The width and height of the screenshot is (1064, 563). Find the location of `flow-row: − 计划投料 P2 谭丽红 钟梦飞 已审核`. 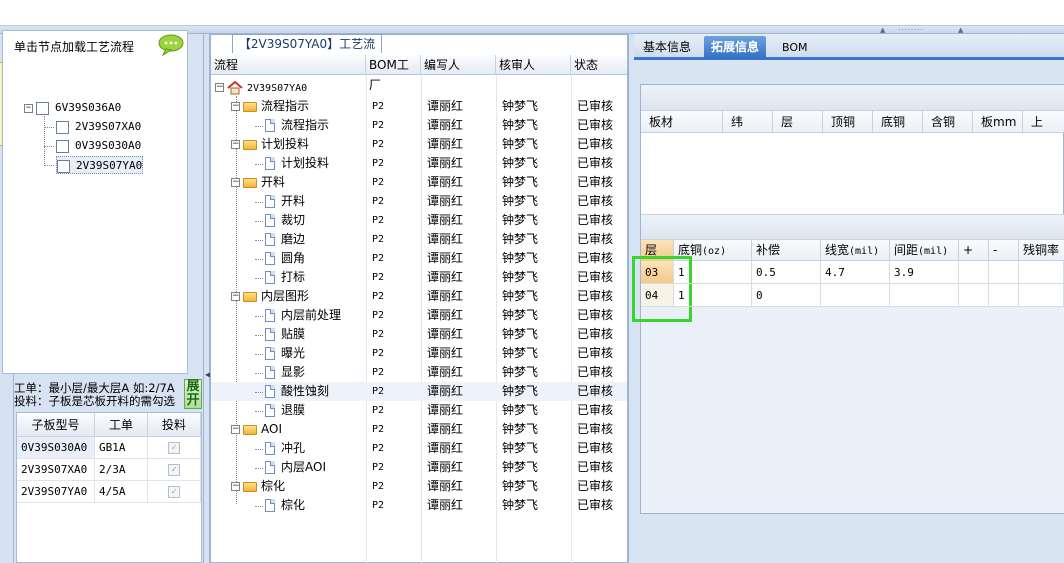

flow-row: − 计划投料 P2 谭丽红 钟梦飞 已审核 is located at coordinates (419, 144).